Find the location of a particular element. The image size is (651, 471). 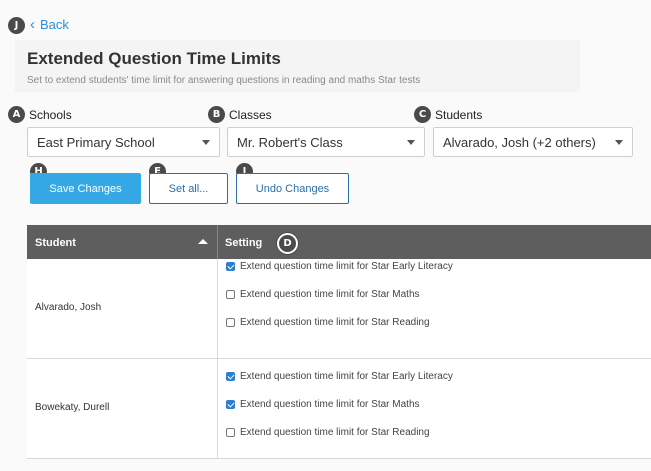

schools-select: East Primary School is located at coordinates (123, 142).